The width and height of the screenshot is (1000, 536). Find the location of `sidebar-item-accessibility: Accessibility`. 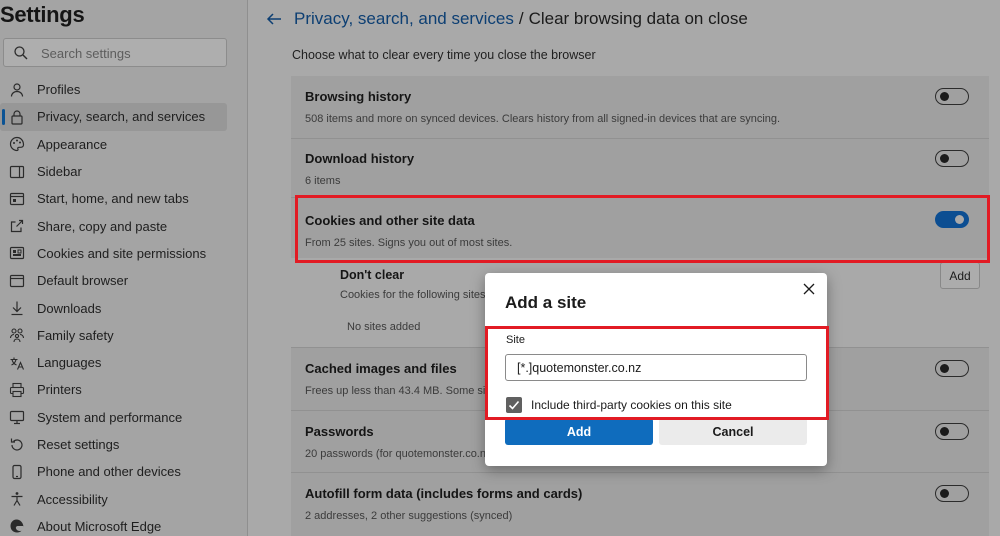

sidebar-item-accessibility: Accessibility is located at coordinates (124, 498).